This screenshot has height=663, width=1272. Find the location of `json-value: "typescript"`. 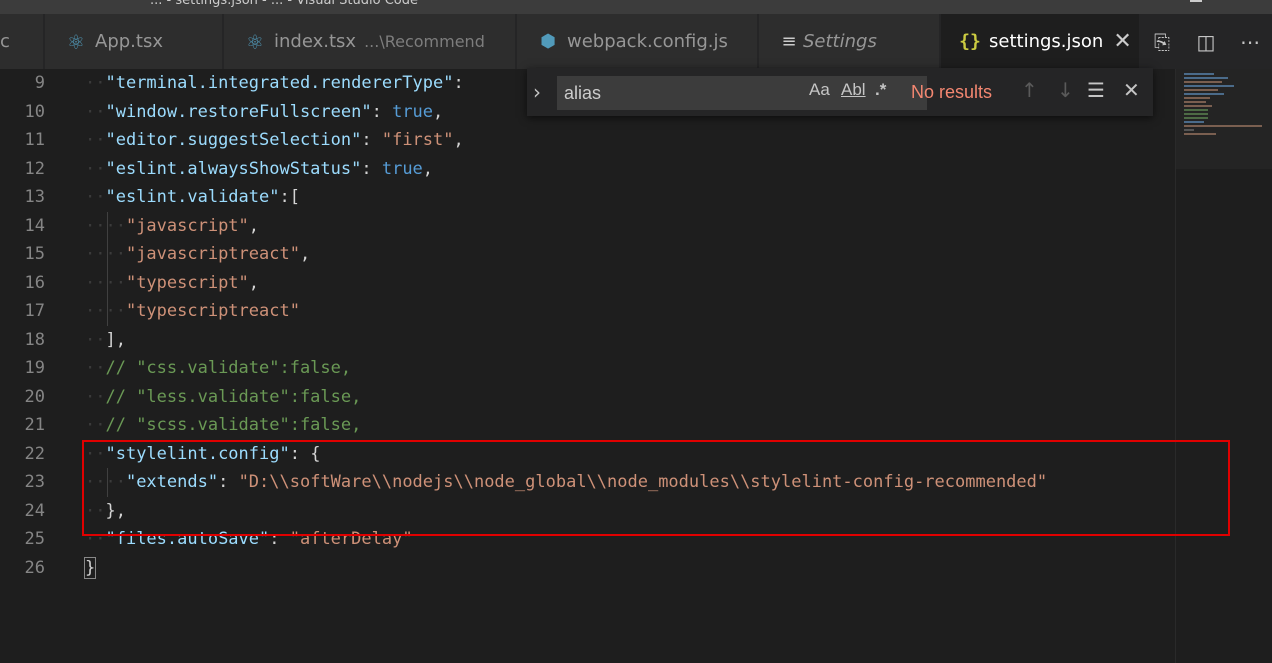

json-value: "typescript" is located at coordinates (187, 282).